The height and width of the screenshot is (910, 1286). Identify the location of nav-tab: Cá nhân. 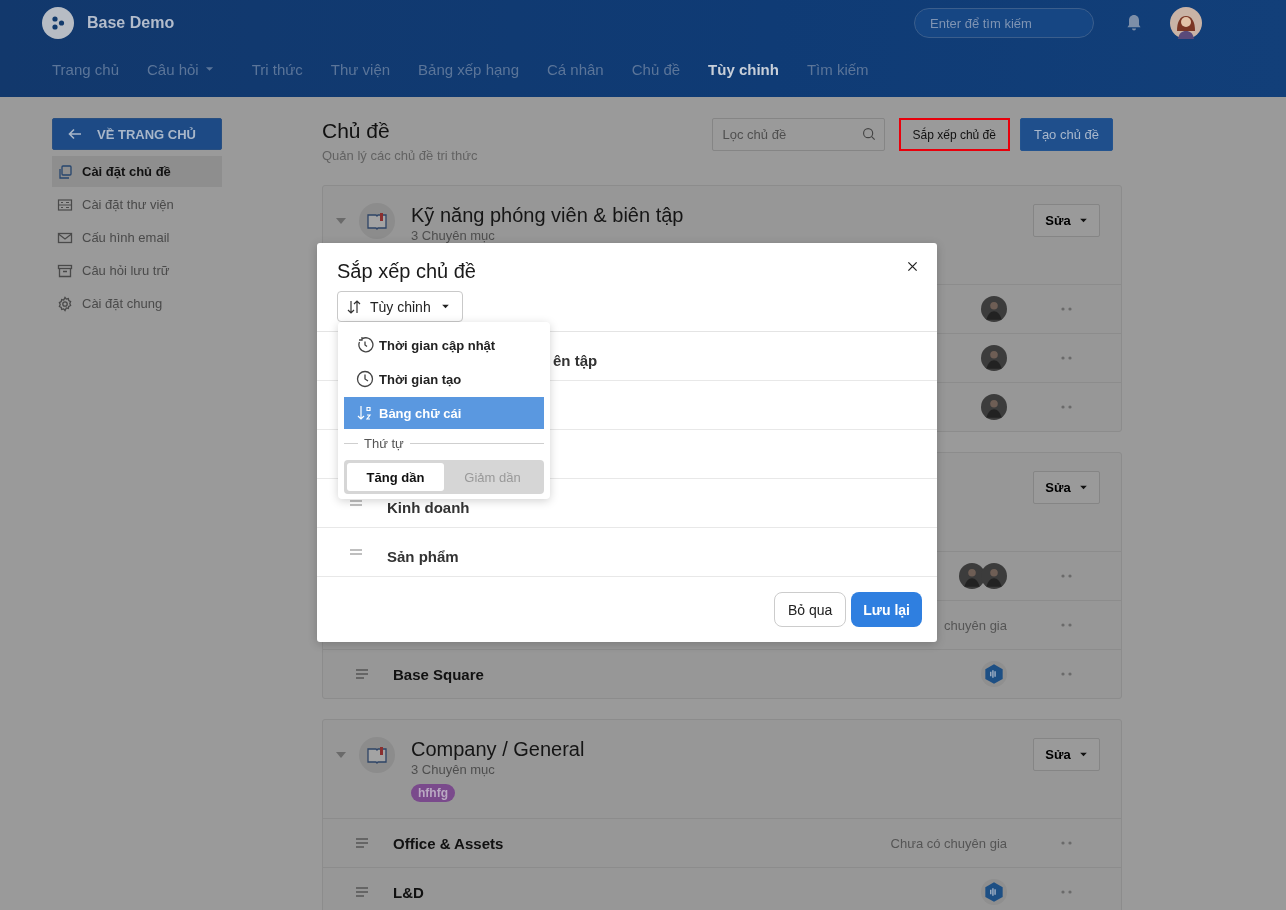
(575, 69).